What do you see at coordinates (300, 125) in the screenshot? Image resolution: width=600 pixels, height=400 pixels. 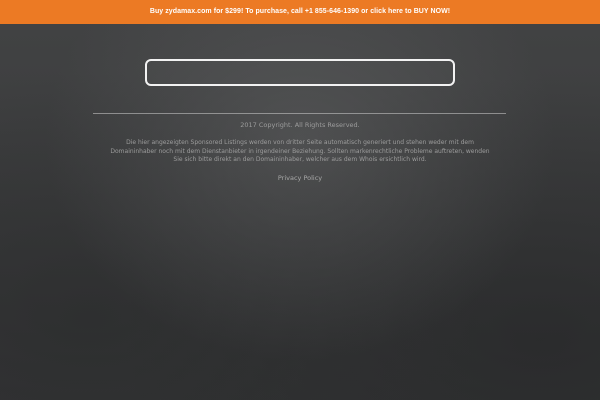 I see `copyright-text: 2017 Copyright. All Rights Reserved.` at bounding box center [300, 125].